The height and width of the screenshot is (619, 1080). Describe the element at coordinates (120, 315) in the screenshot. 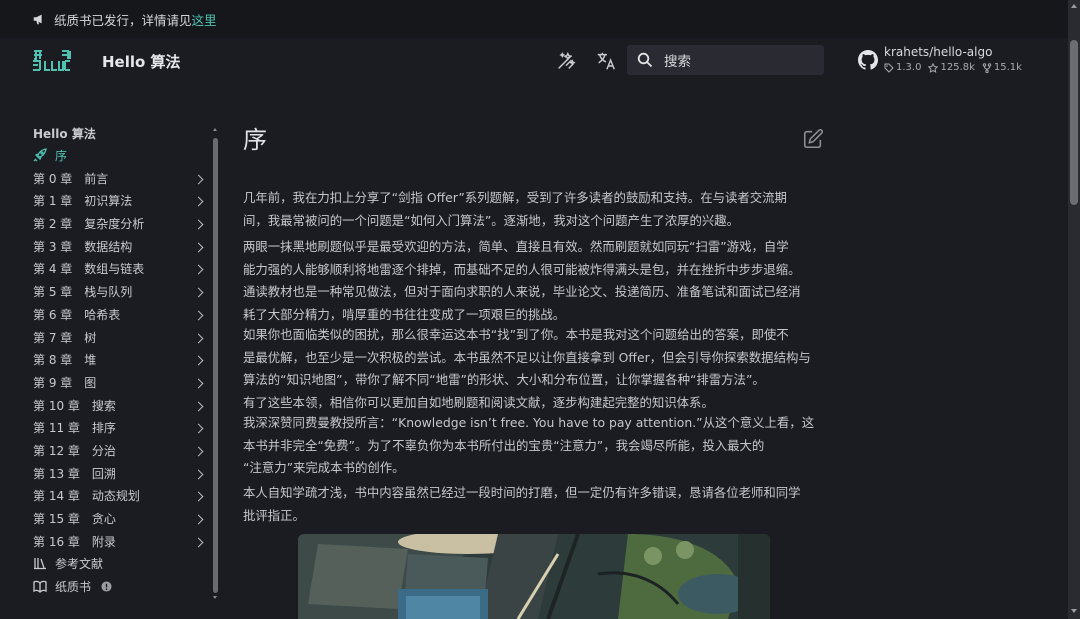

I see `sidebar-item-ch6: 第 6 章 哈希表` at that location.